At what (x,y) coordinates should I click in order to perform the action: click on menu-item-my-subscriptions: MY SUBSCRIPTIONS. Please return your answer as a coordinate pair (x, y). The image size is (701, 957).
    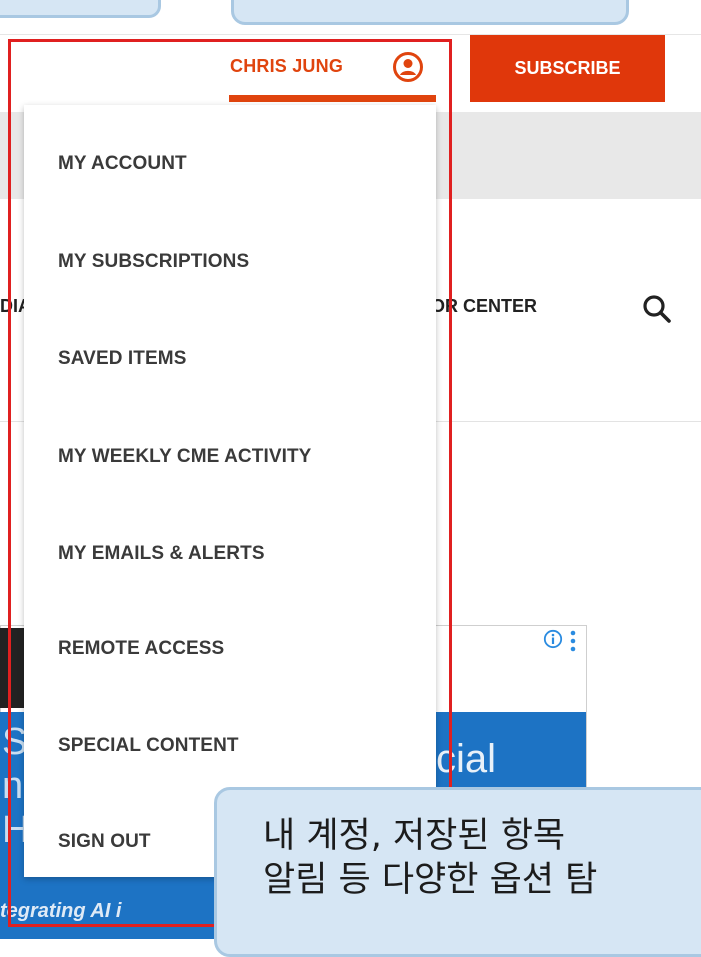
    Looking at the image, I should click on (153, 262).